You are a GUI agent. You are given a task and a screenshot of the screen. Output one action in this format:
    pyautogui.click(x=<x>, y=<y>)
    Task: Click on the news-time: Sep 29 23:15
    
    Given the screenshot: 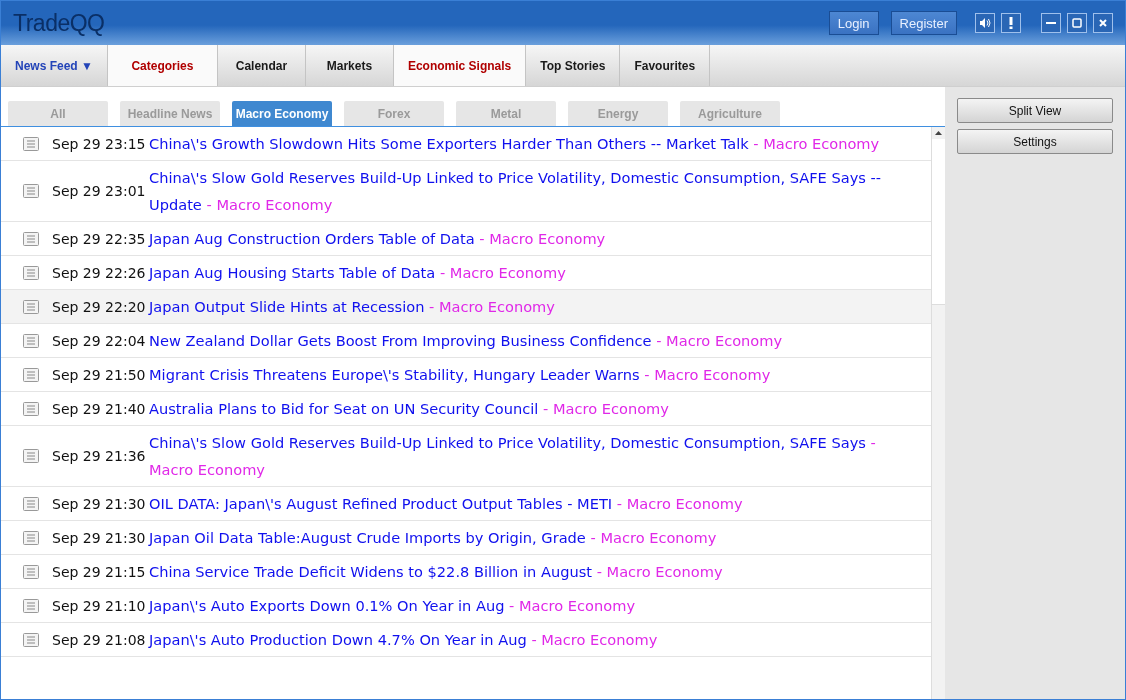 What is the action you would take?
    pyautogui.click(x=99, y=143)
    